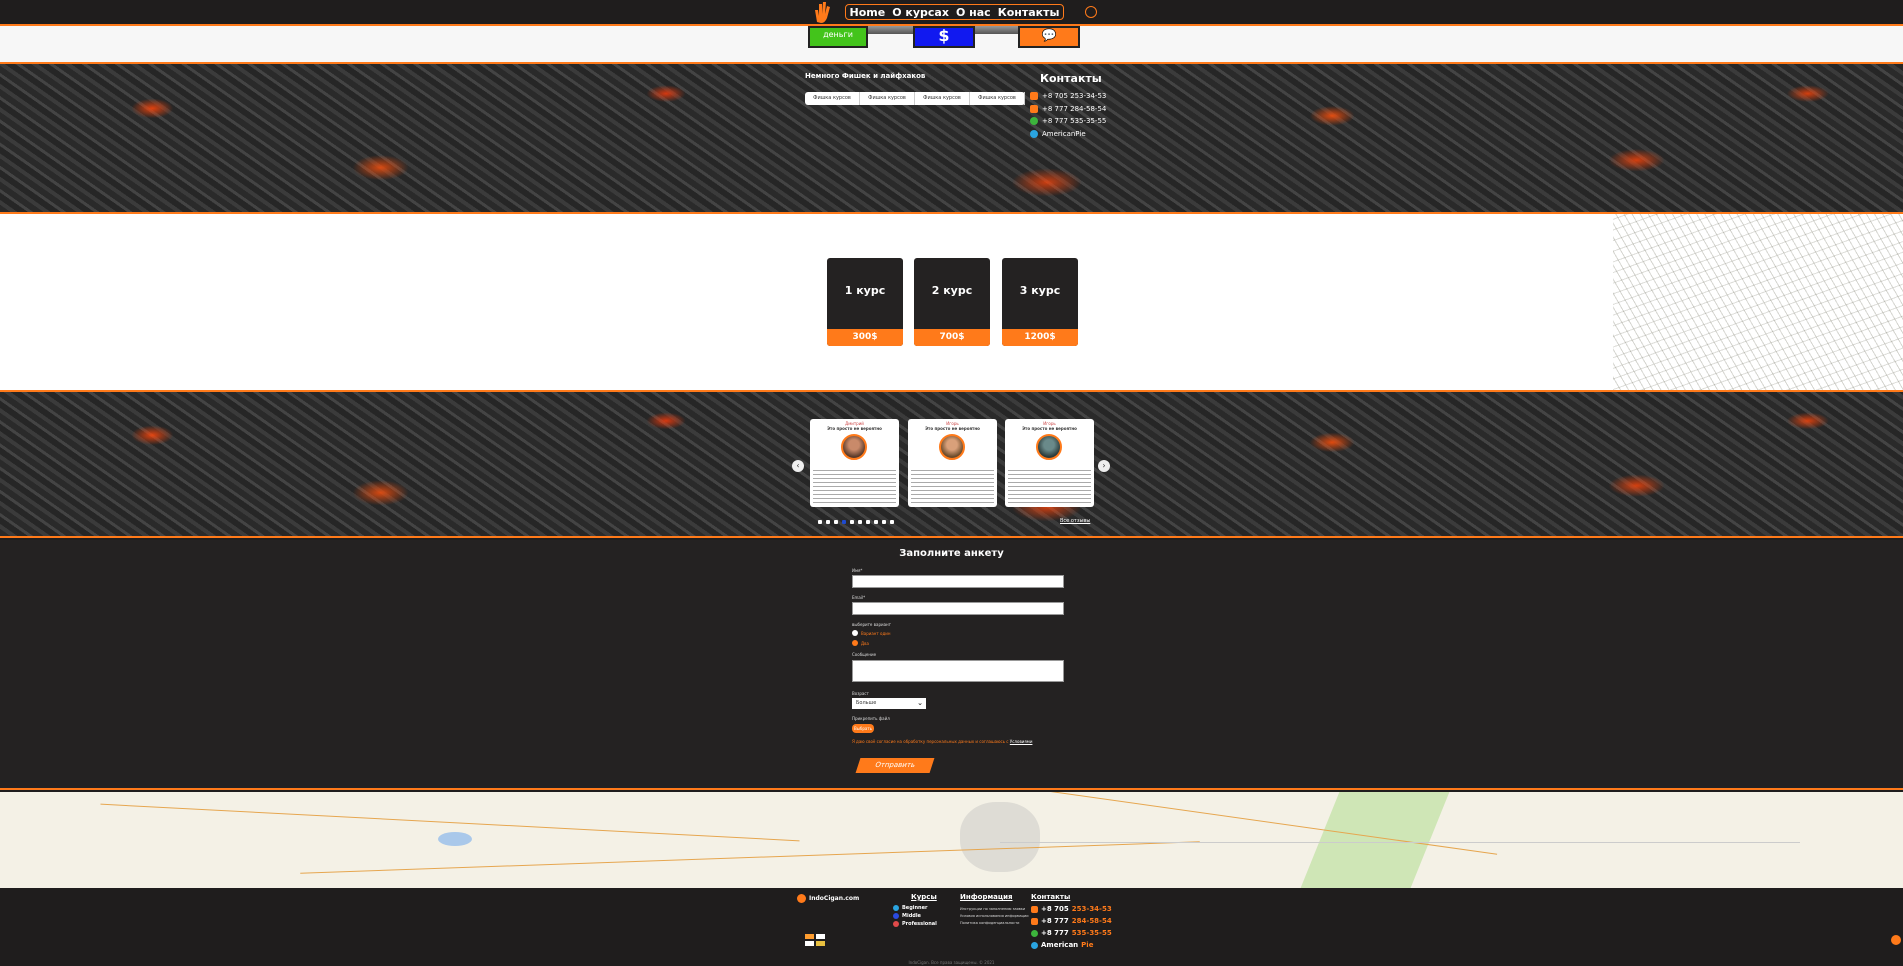  What do you see at coordinates (1068, 121) in the screenshot?
I see `contact-whatsapp: +8 777 535-35-55` at bounding box center [1068, 121].